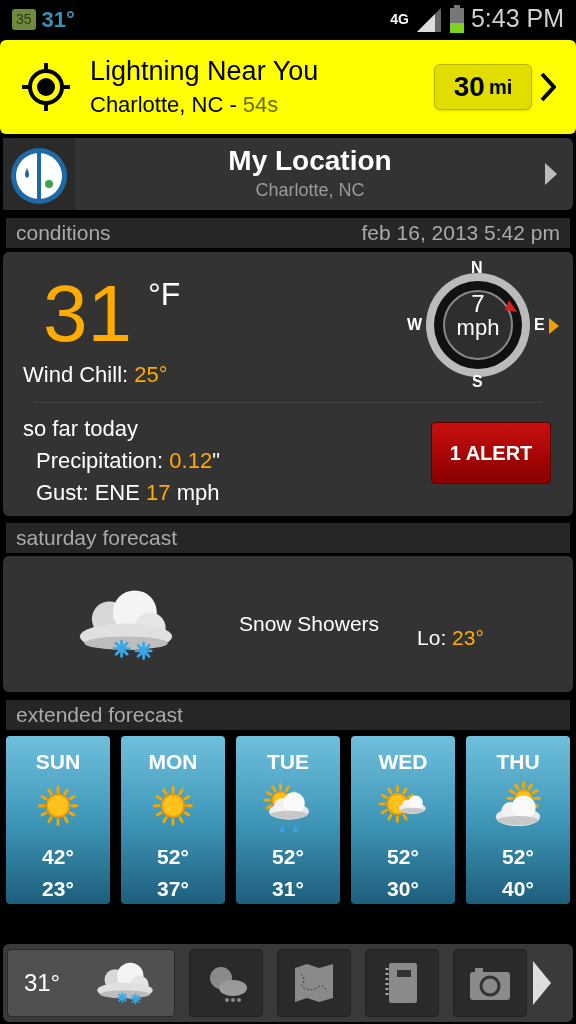 This screenshot has height=1024, width=576. Describe the element at coordinates (500, 87) in the screenshot. I see `distance-unit: mi` at that location.